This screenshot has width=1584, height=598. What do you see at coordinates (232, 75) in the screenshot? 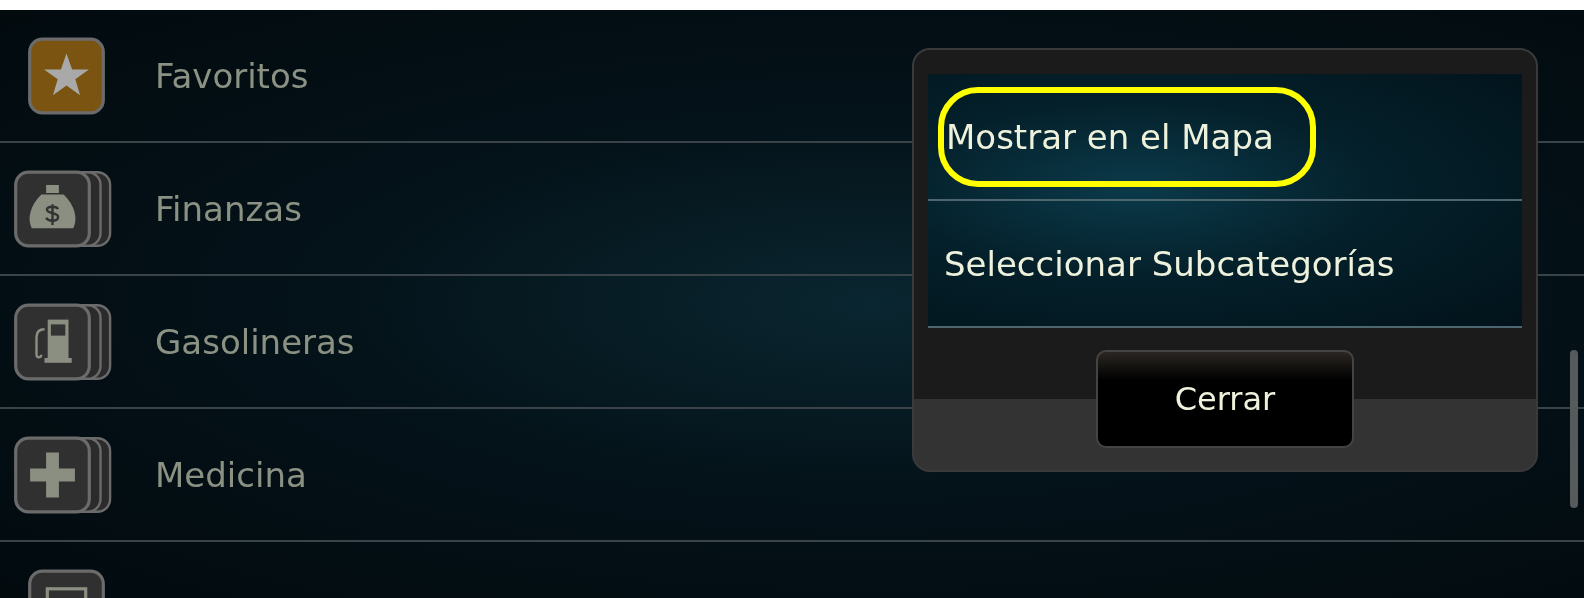
I see `category-label: Favoritos` at bounding box center [232, 75].